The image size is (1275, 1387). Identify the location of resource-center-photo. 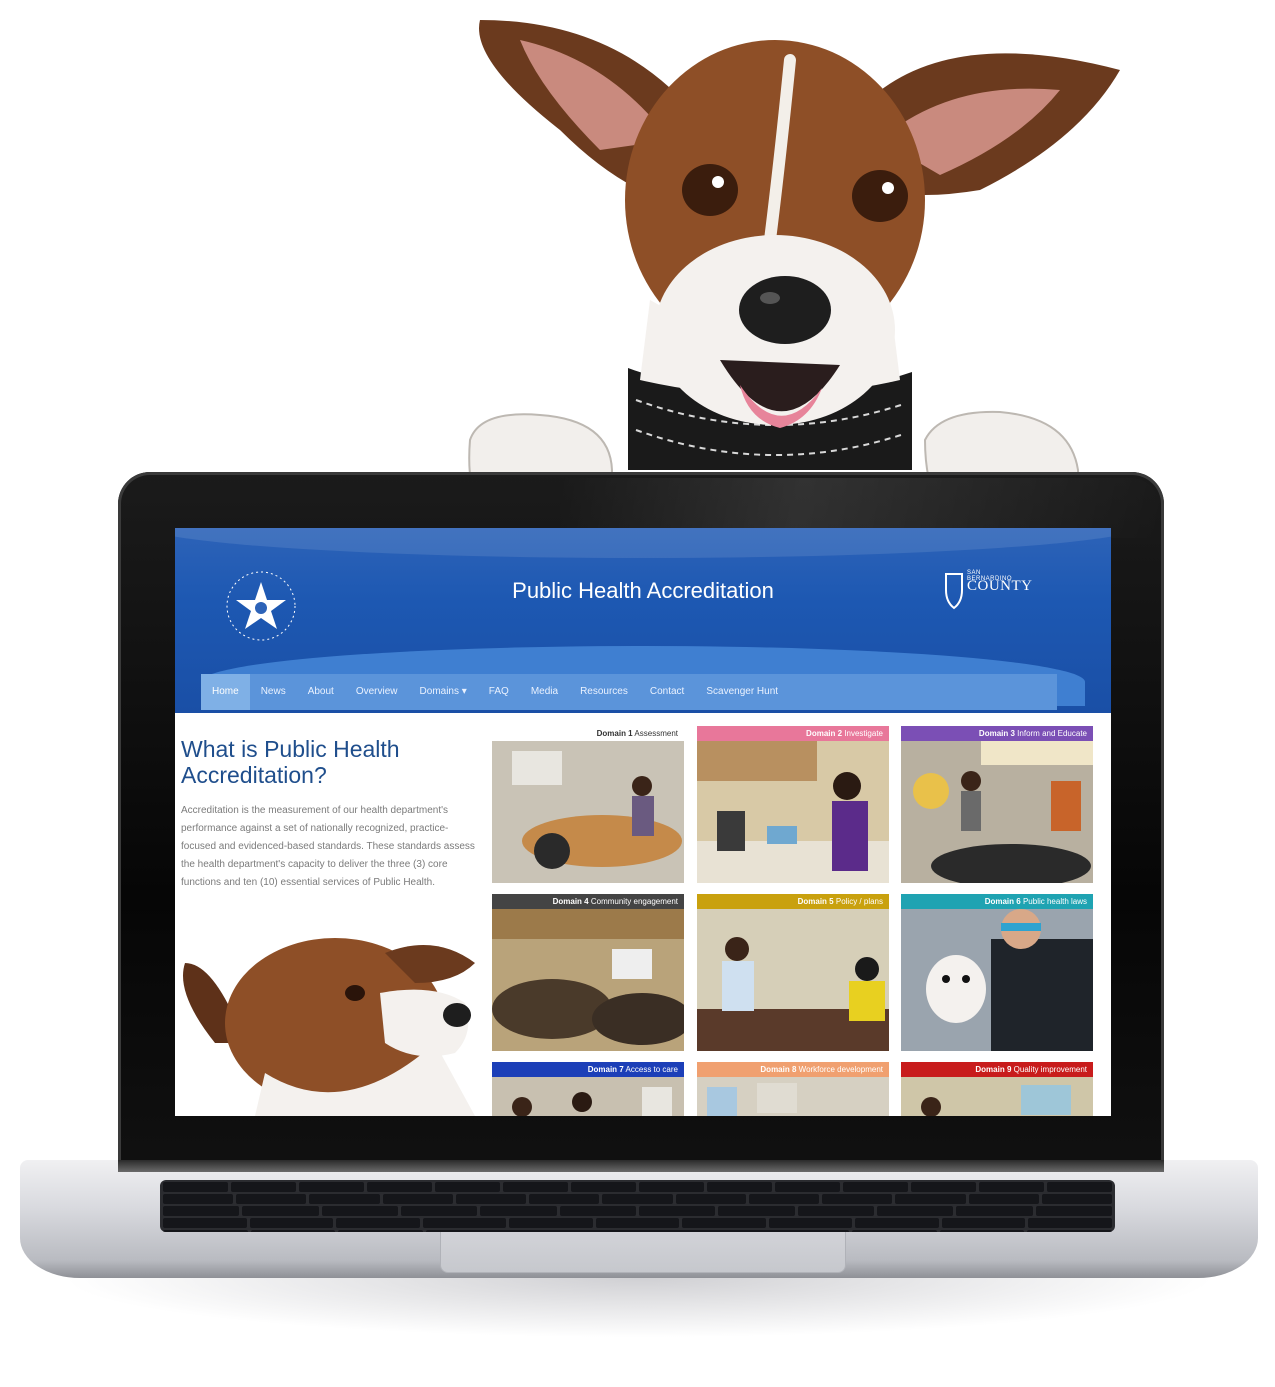
(997, 812).